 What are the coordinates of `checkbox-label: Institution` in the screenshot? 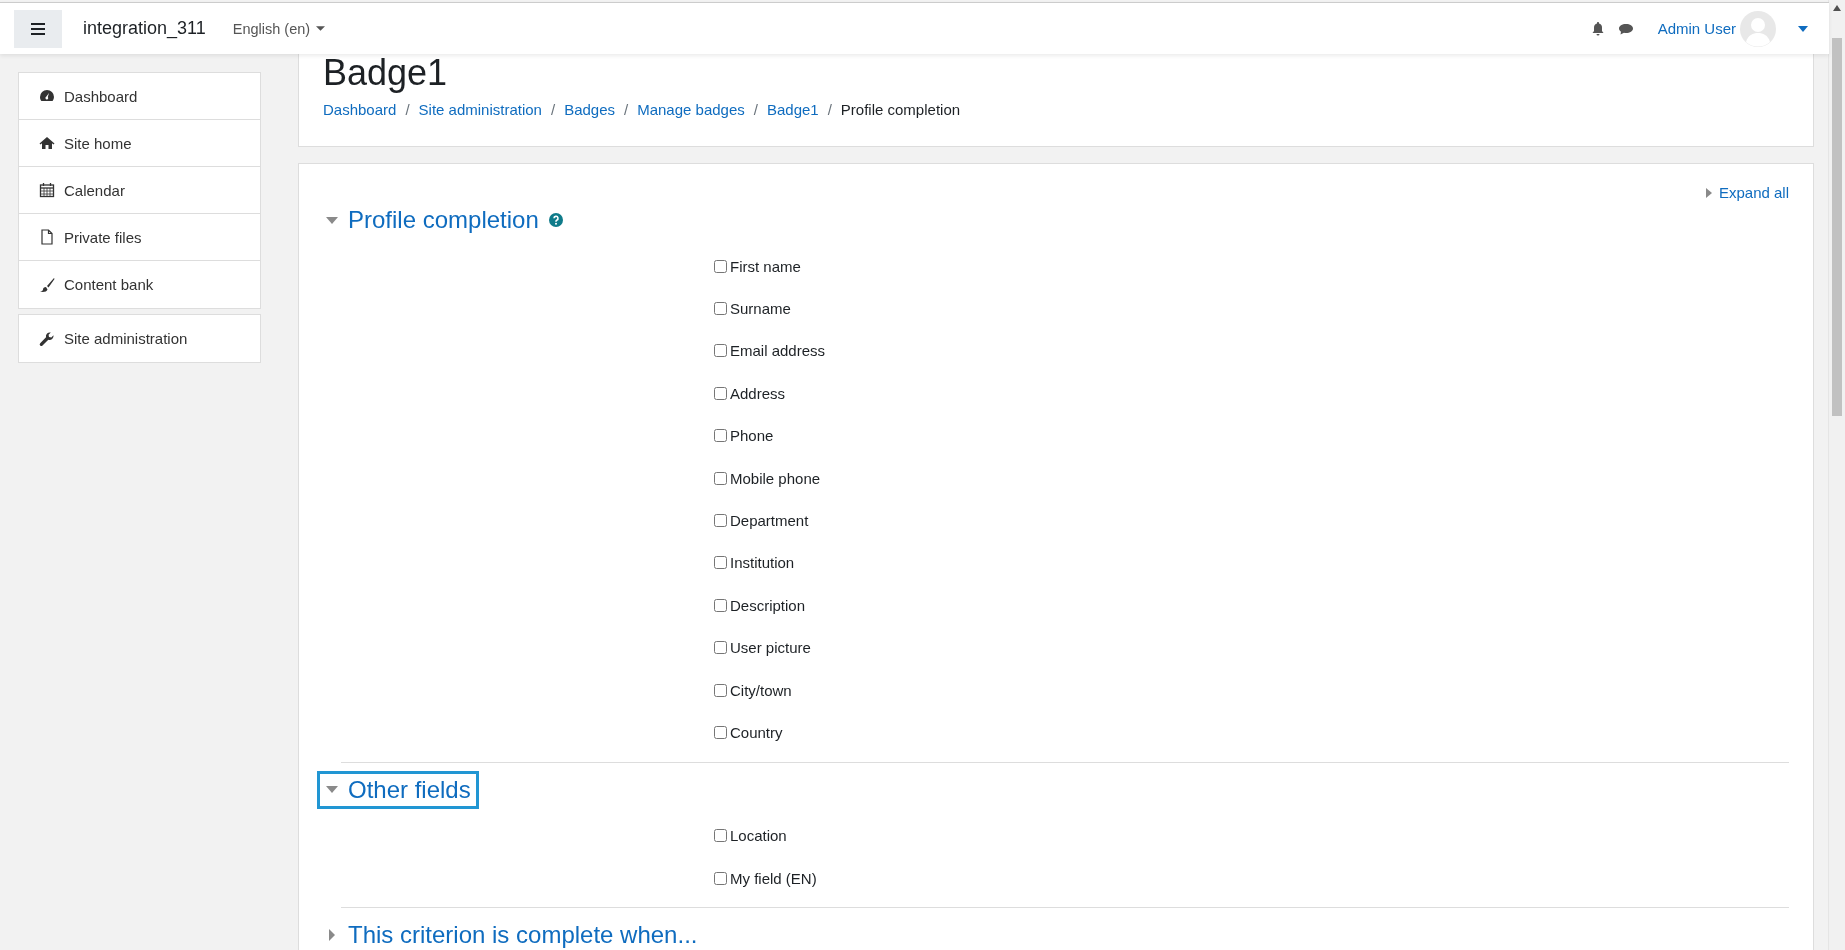 It's located at (762, 563).